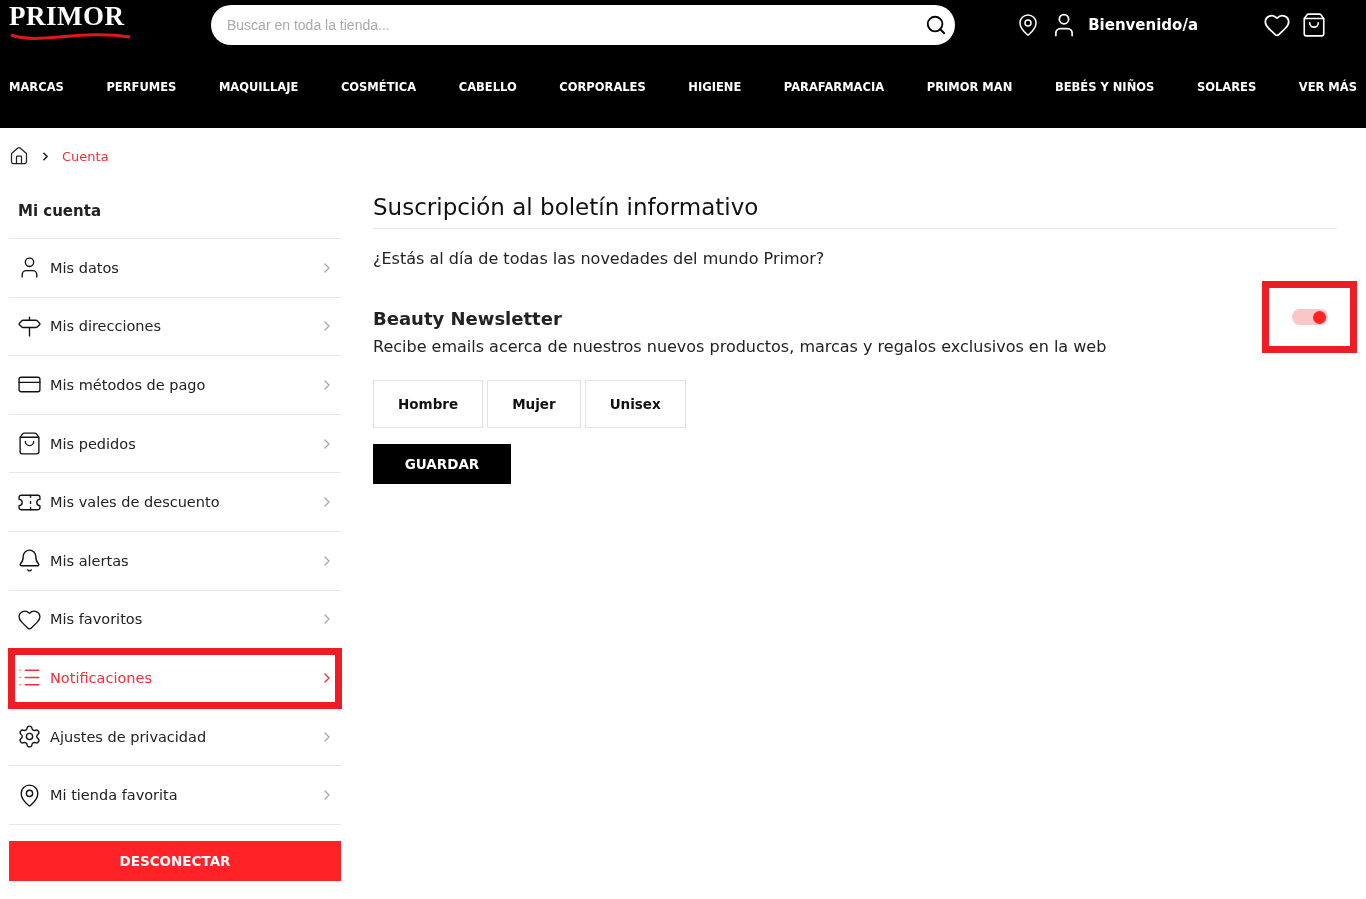  Describe the element at coordinates (635, 404) in the screenshot. I see `option-button: Unisex` at that location.